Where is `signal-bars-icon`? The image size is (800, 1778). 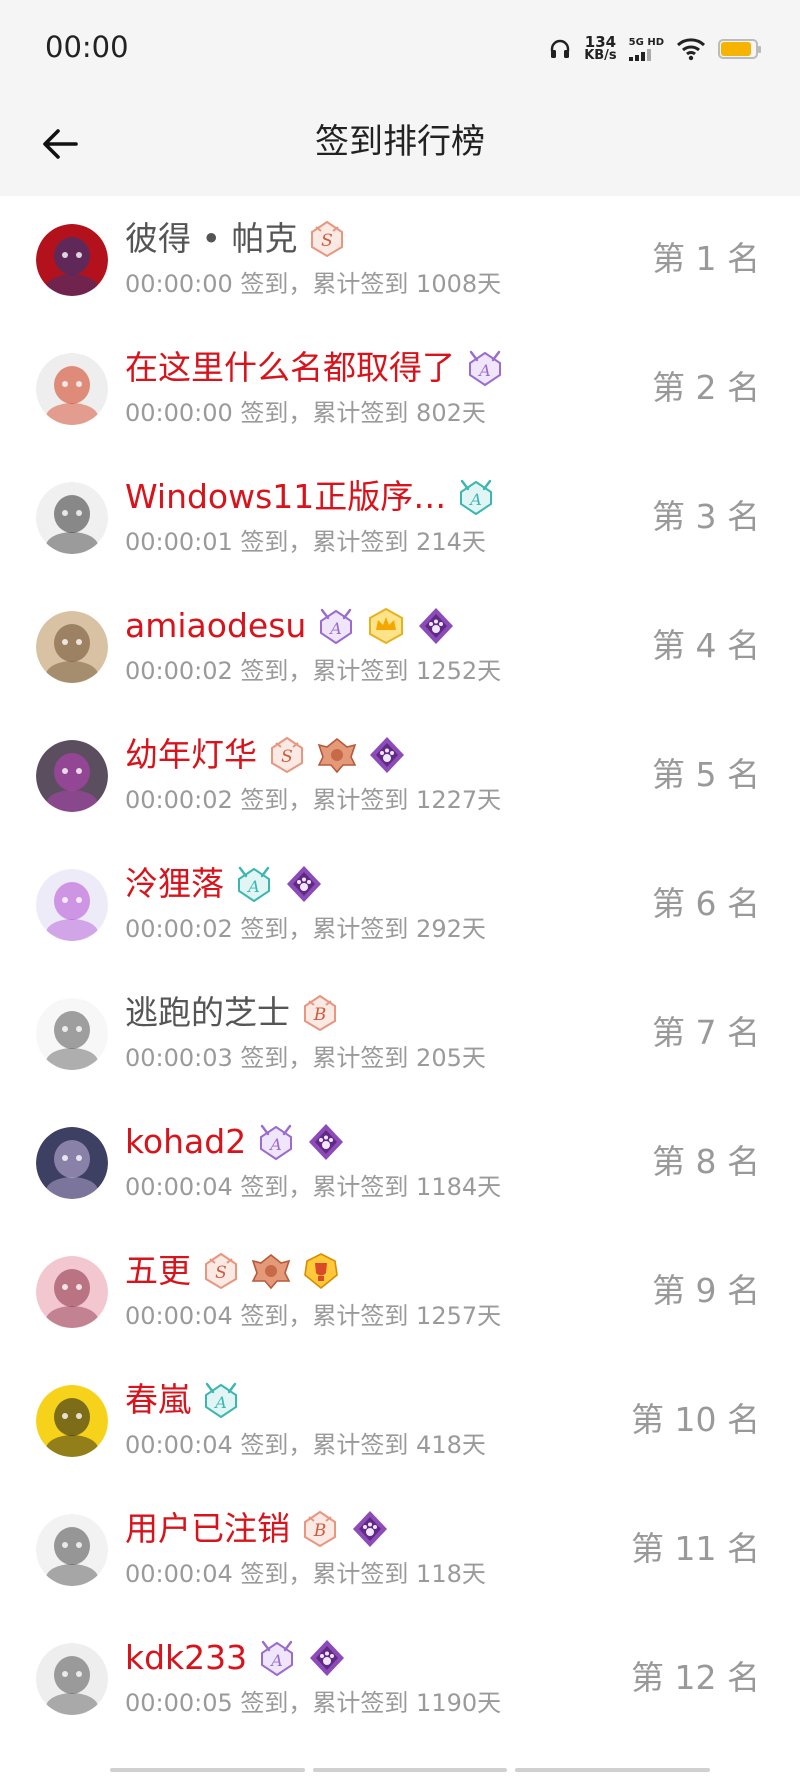 signal-bars-icon is located at coordinates (639, 55).